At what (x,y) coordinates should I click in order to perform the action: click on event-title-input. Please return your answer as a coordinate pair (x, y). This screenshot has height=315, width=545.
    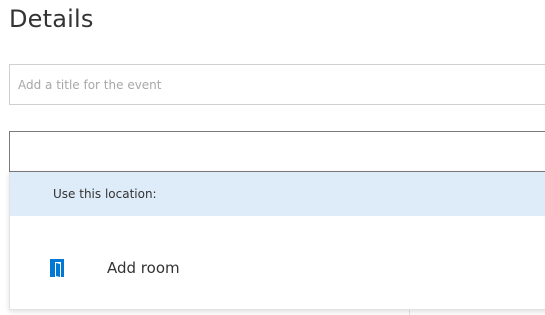
    Looking at the image, I should click on (277, 84).